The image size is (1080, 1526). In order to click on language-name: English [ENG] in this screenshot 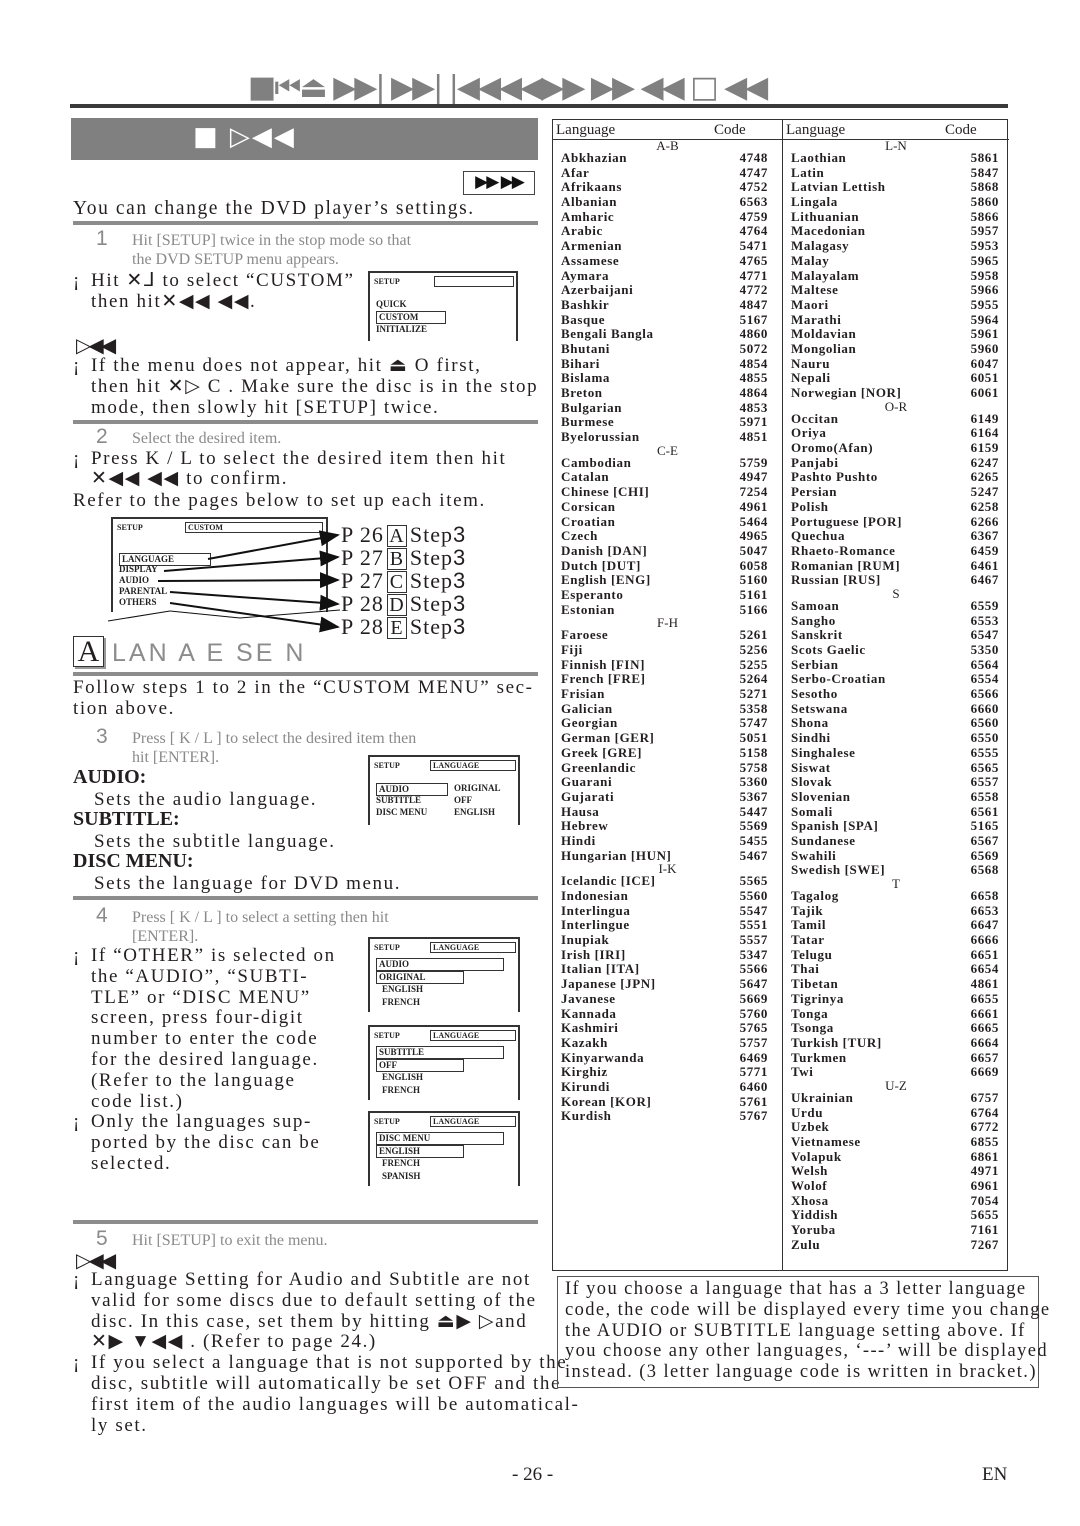, I will do `click(606, 580)`.